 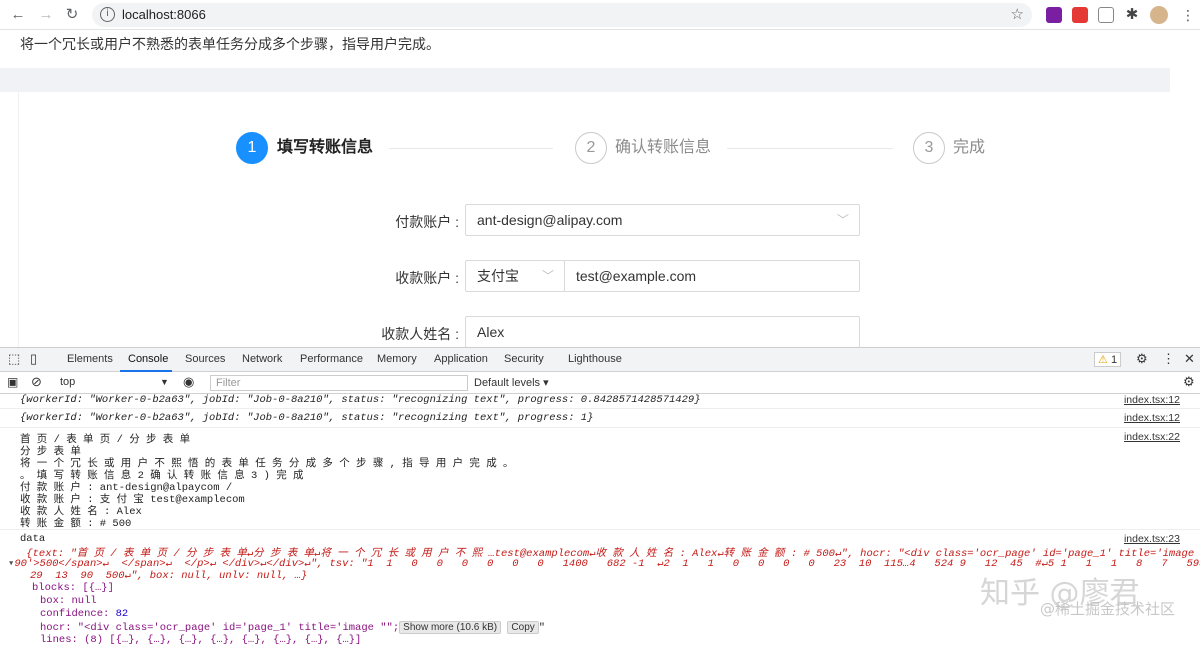 I want to click on copy-button: Copy, so click(x=523, y=627).